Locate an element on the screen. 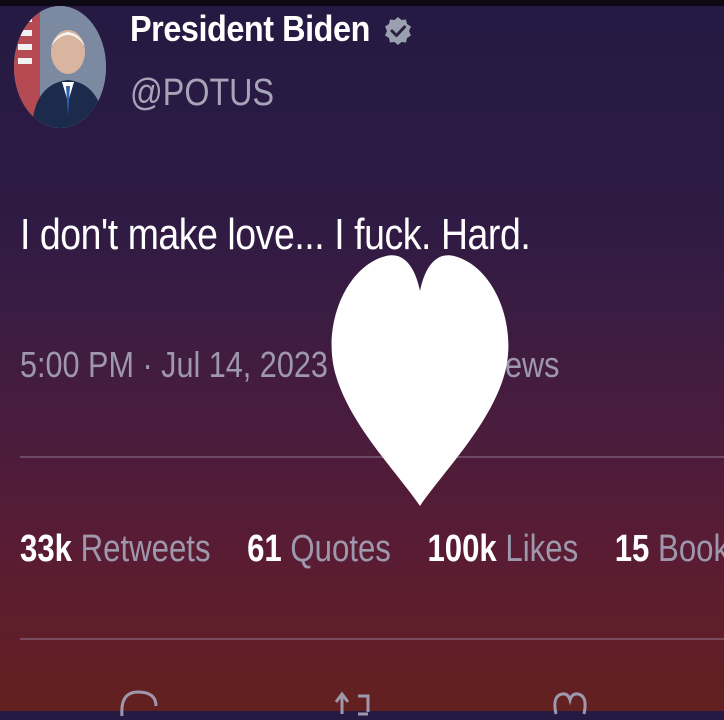 The image size is (724, 720). stat-label: Likes is located at coordinates (542, 549).